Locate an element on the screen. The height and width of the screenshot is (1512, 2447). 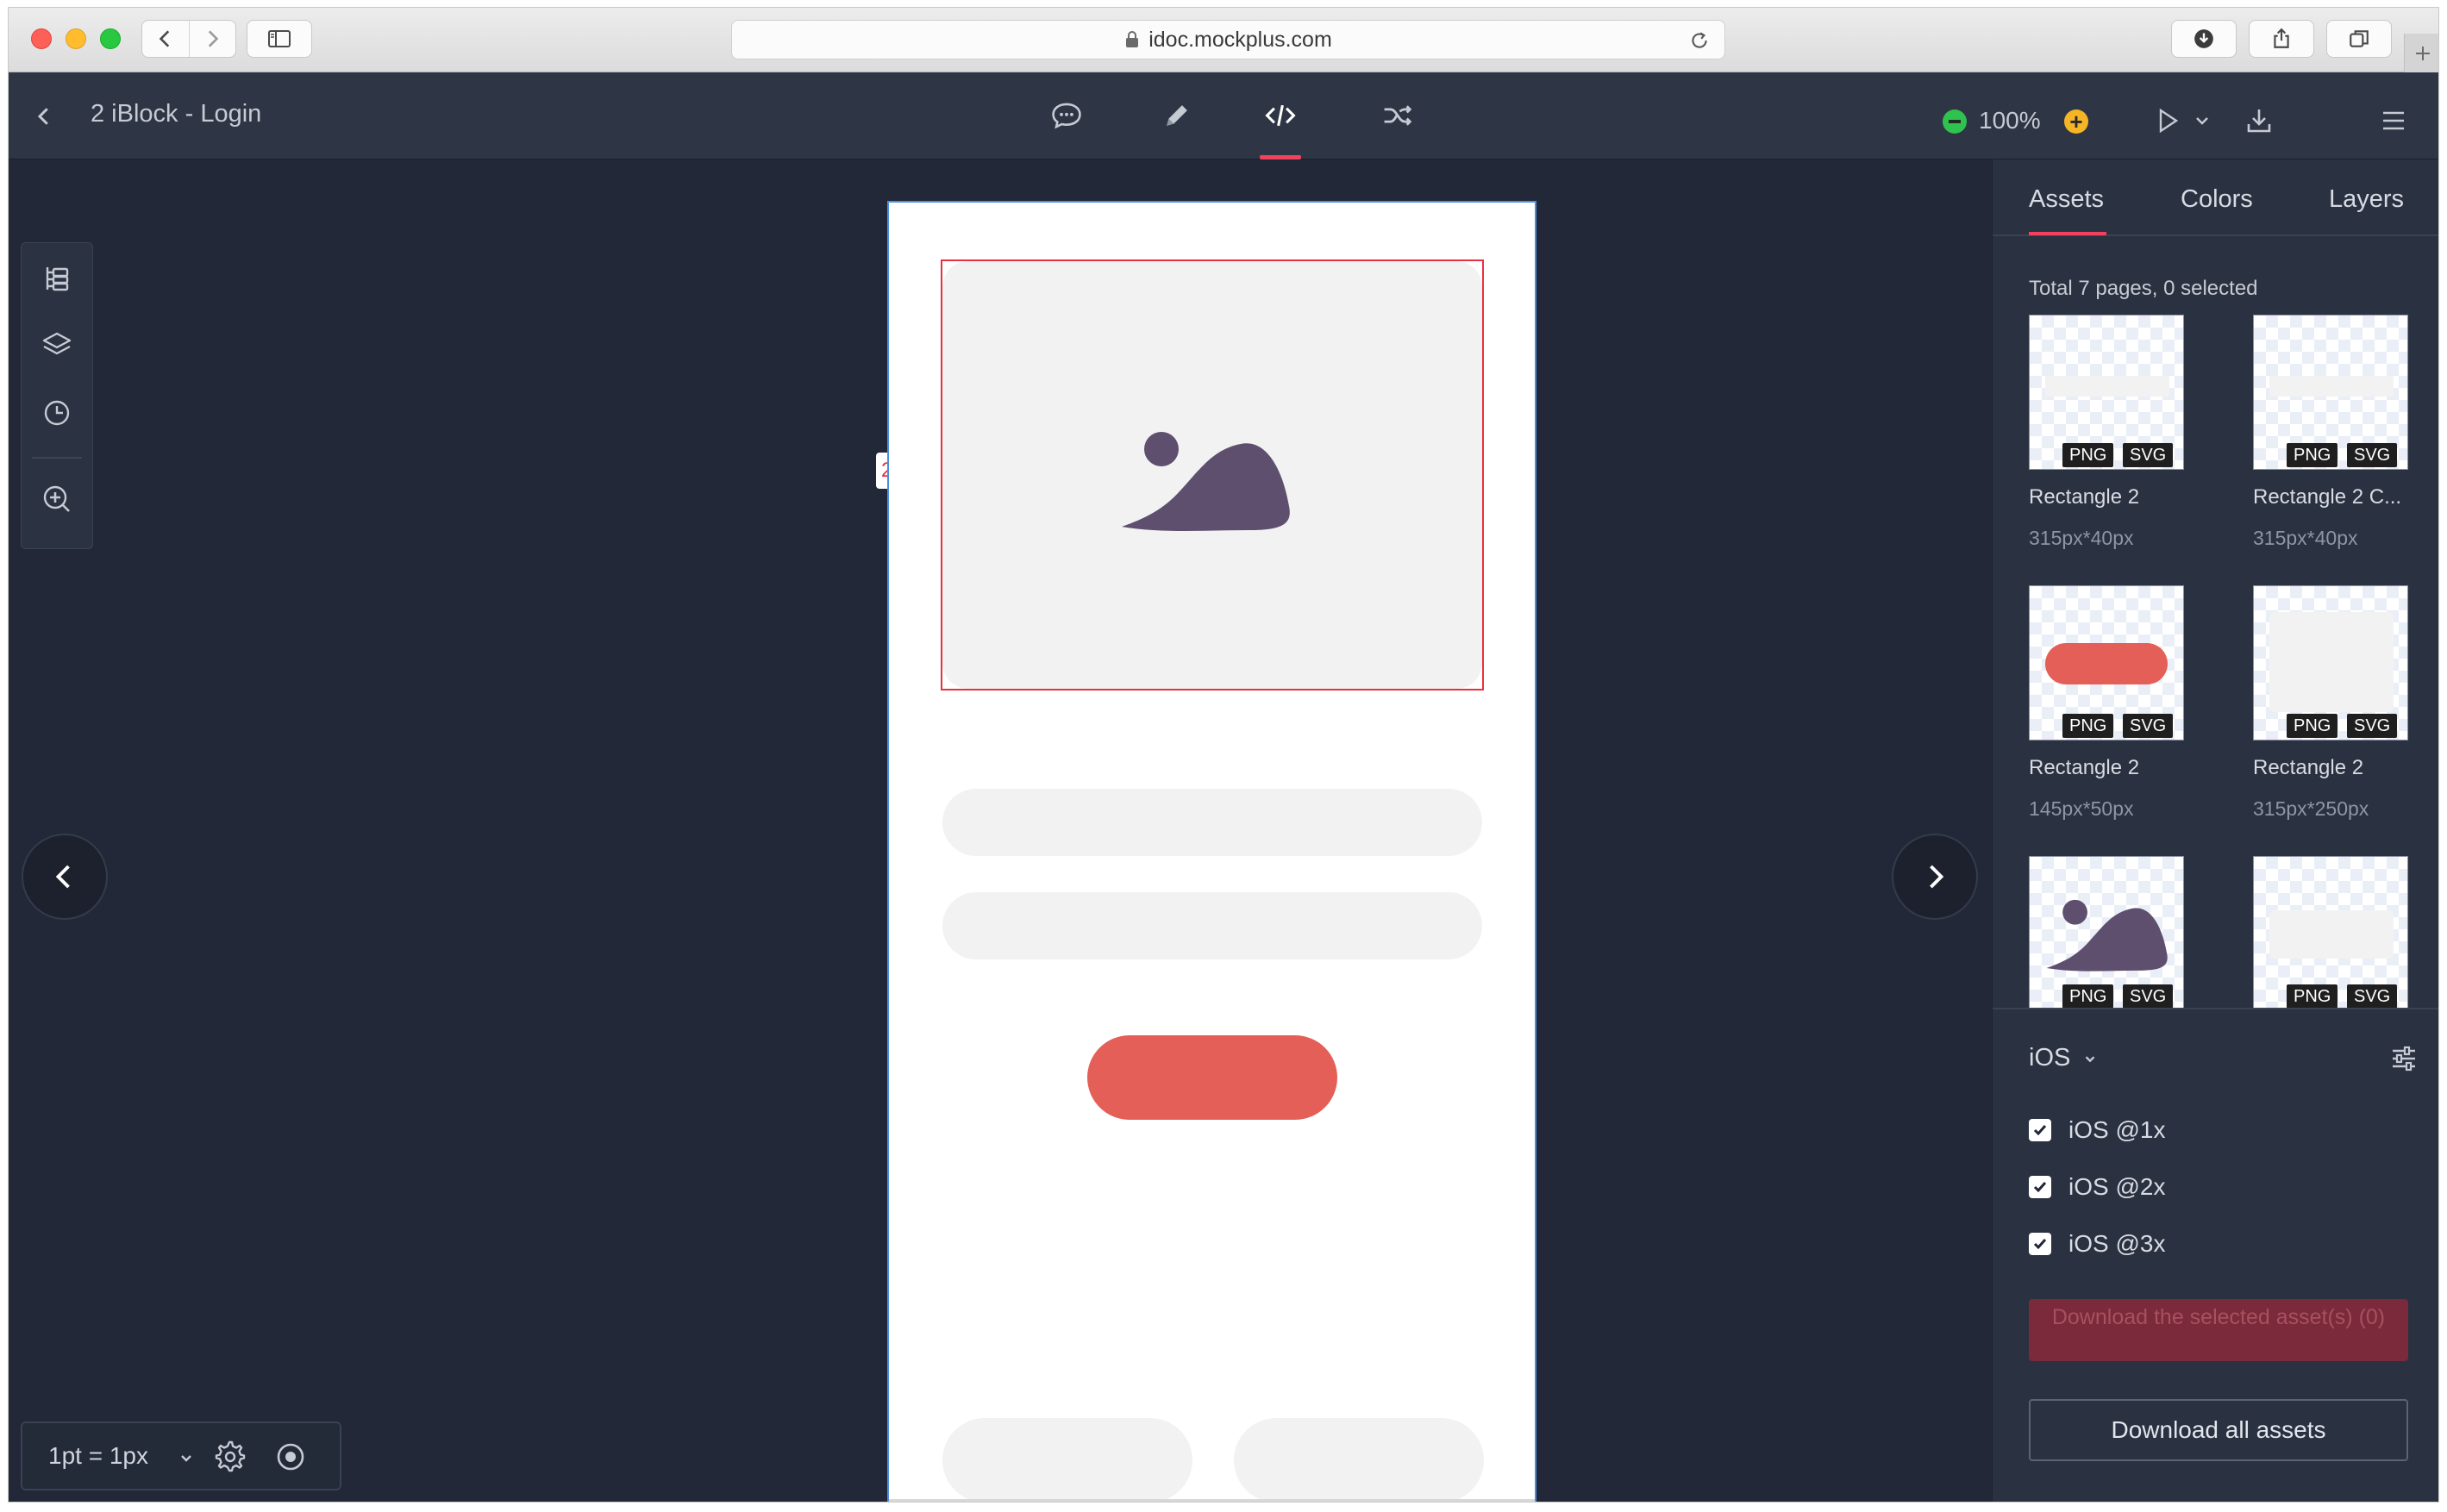
menu-icon is located at coordinates (2393, 120).